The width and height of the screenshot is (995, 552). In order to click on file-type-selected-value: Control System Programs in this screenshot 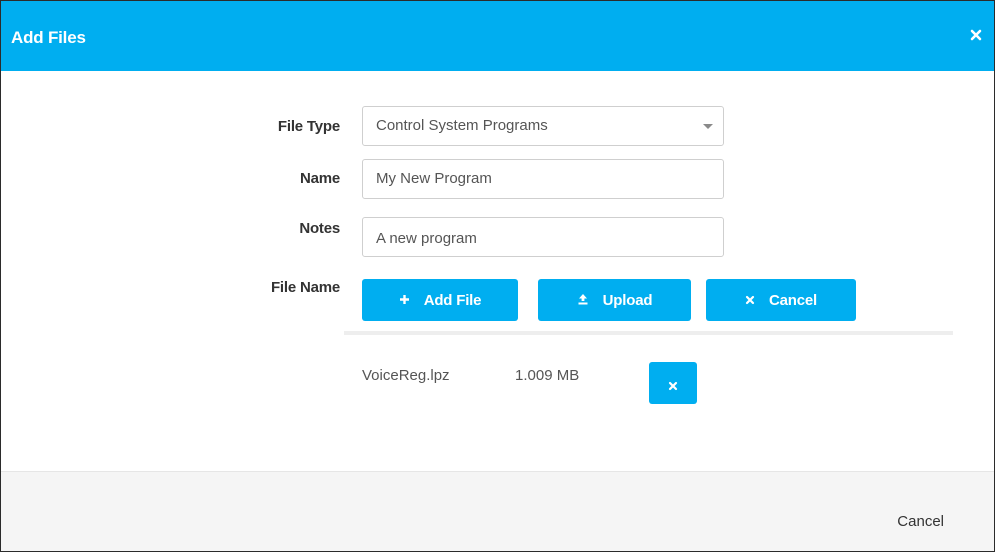, I will do `click(462, 125)`.